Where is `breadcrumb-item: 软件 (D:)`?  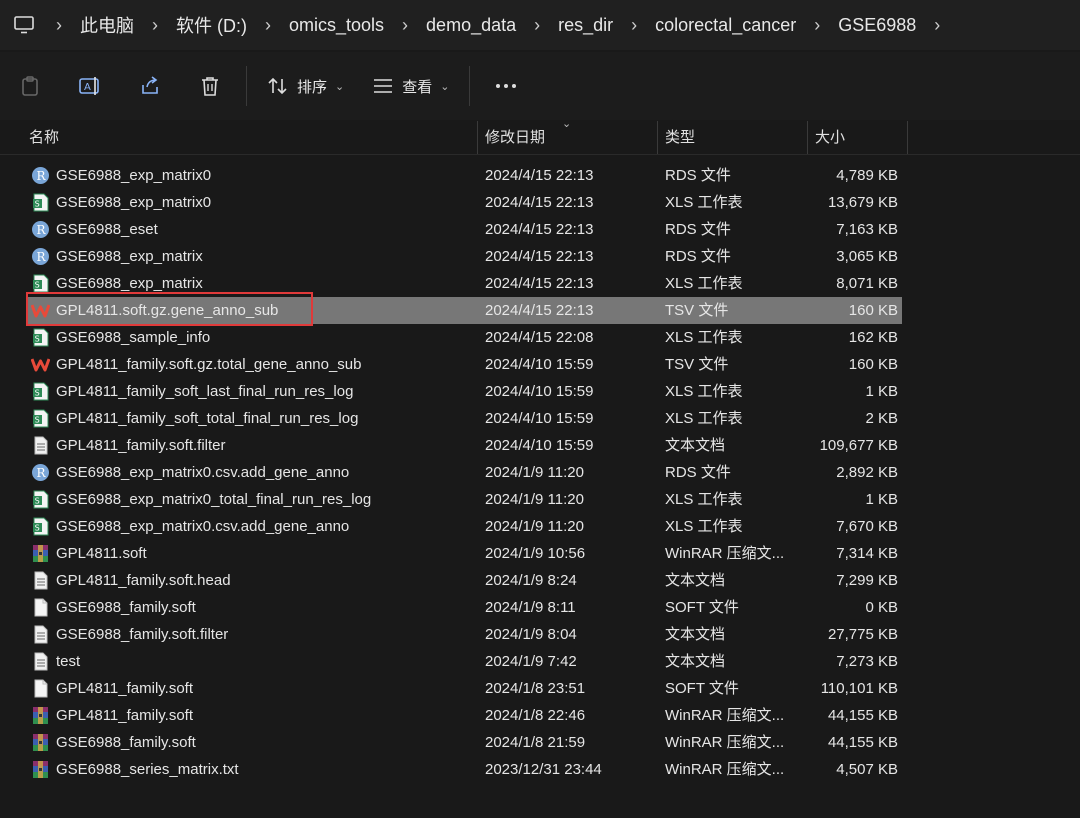
breadcrumb-item: 软件 (D:) is located at coordinates (211, 25).